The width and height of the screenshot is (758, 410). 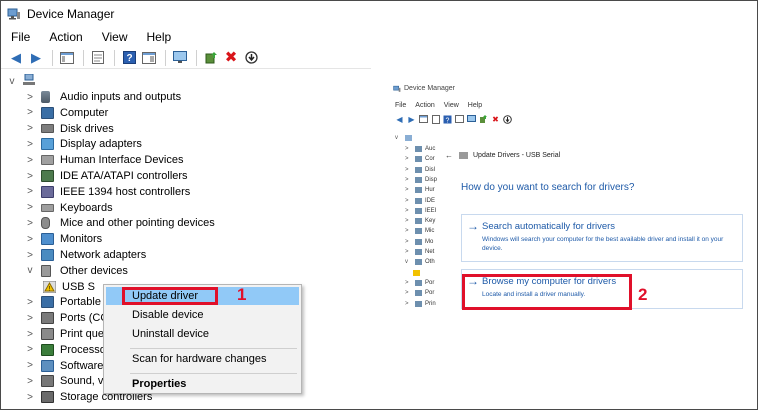 What do you see at coordinates (63, 239) in the screenshot?
I see `tree-item: > Monitors` at bounding box center [63, 239].